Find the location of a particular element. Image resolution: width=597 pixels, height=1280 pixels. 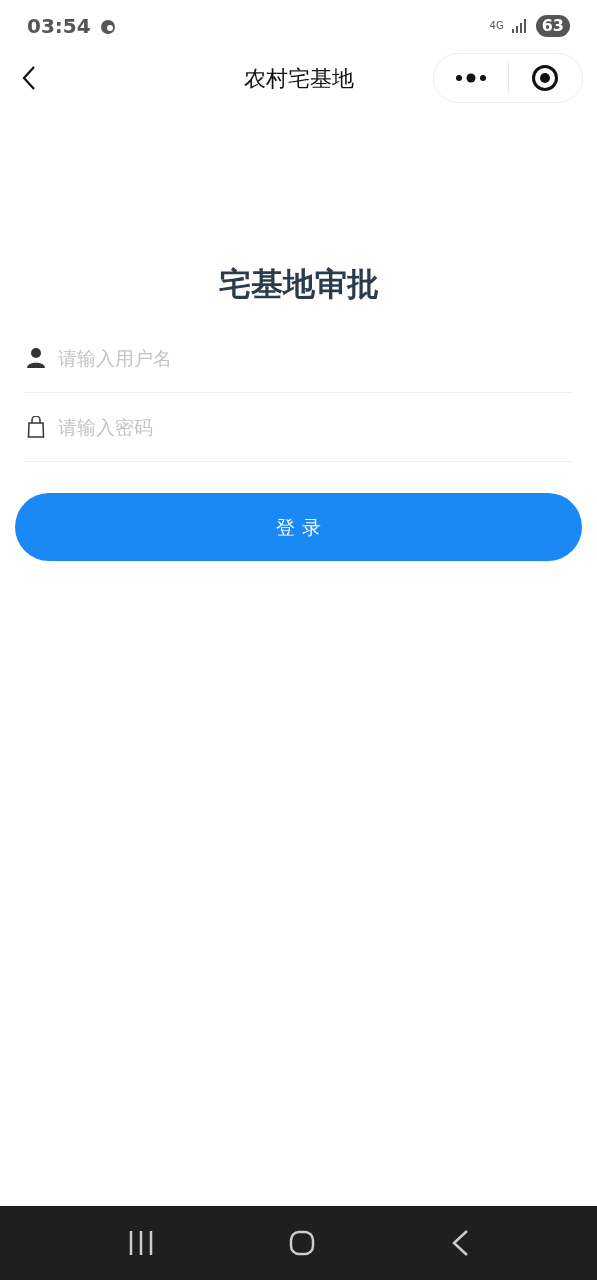

login-heading: 宅基地审批 is located at coordinates (298, 284).